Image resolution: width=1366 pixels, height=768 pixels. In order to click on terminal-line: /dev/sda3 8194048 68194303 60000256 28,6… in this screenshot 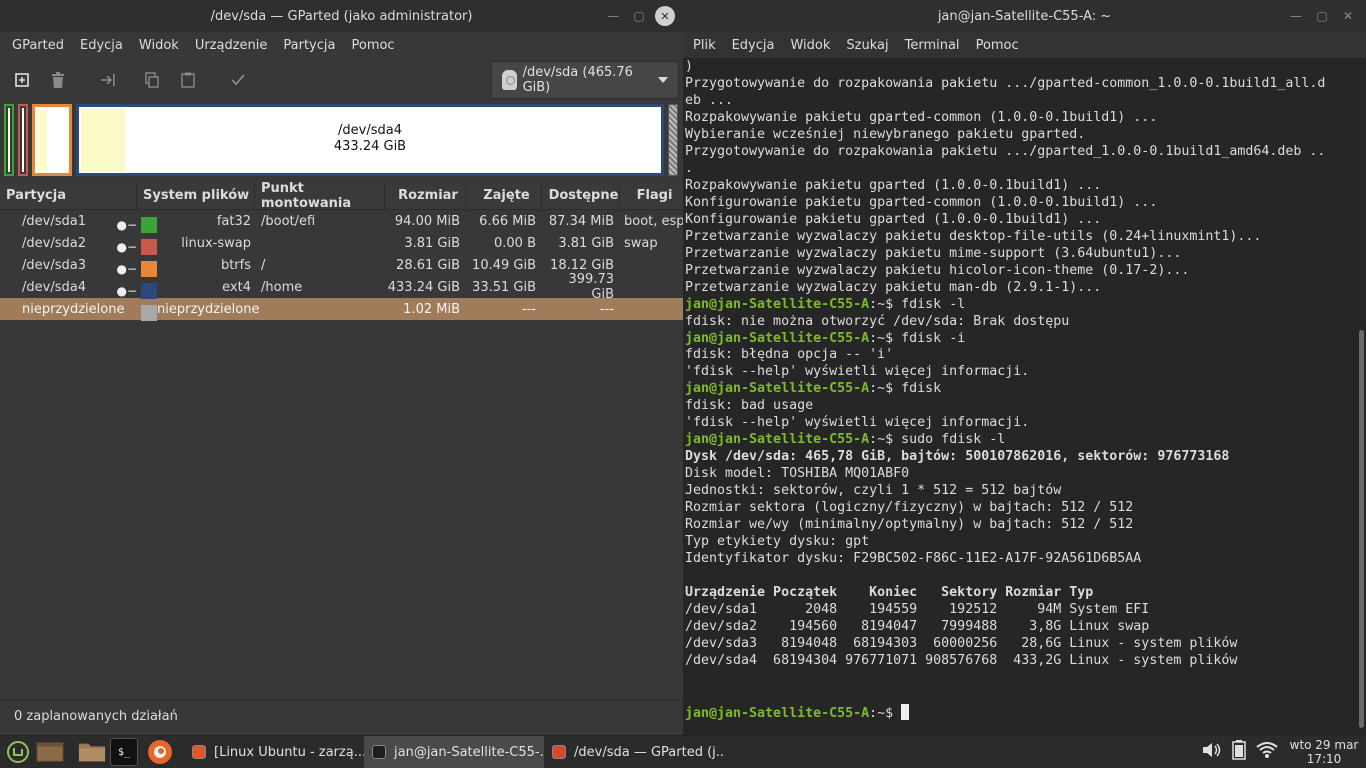, I will do `click(1019, 644)`.